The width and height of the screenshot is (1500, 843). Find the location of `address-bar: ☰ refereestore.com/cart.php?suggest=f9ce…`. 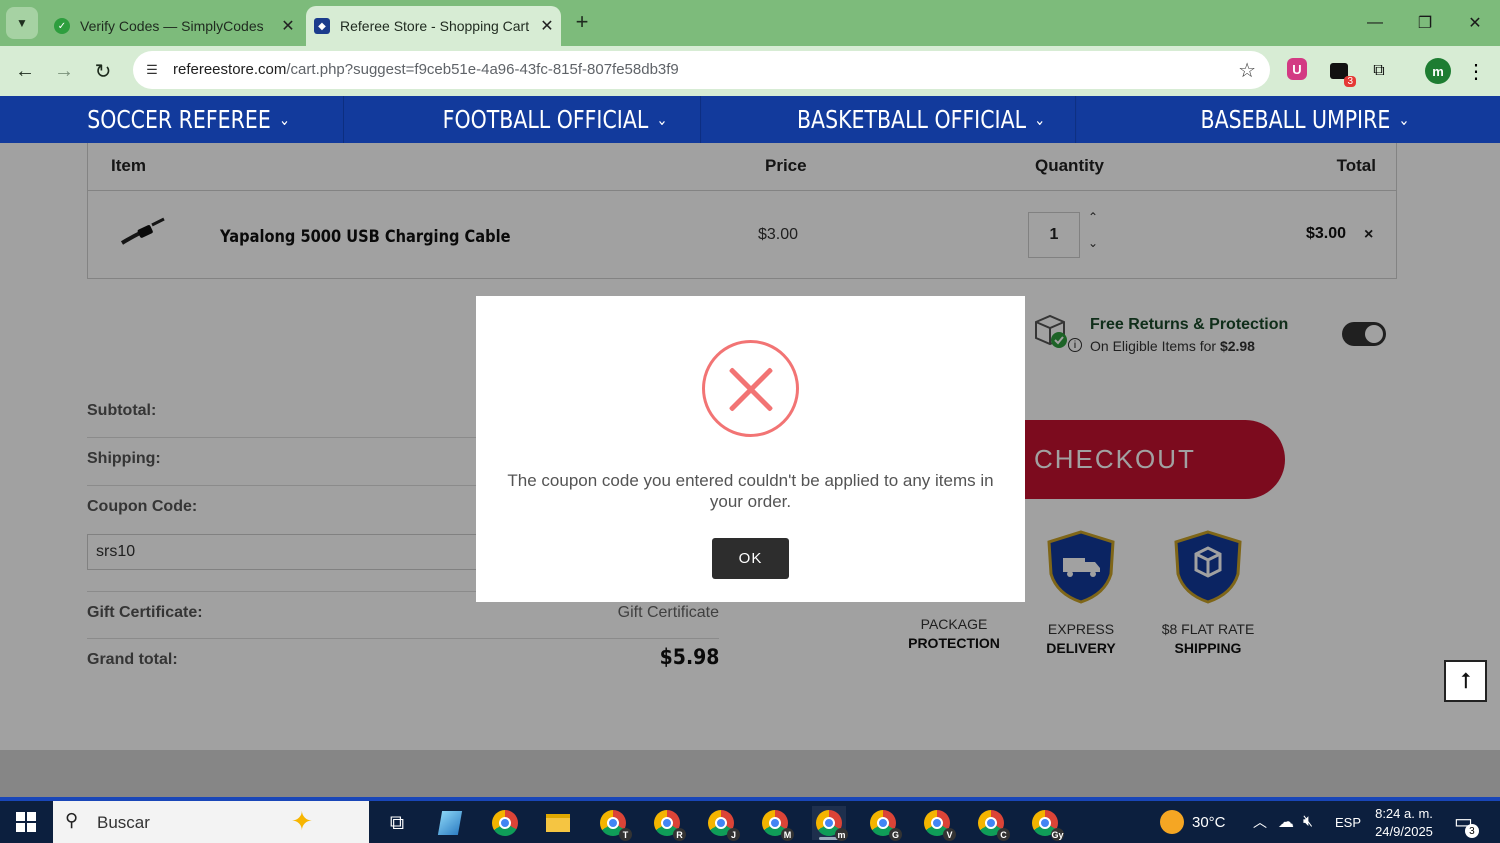

address-bar: ☰ refereestore.com/cart.php?suggest=f9ce… is located at coordinates (701, 70).